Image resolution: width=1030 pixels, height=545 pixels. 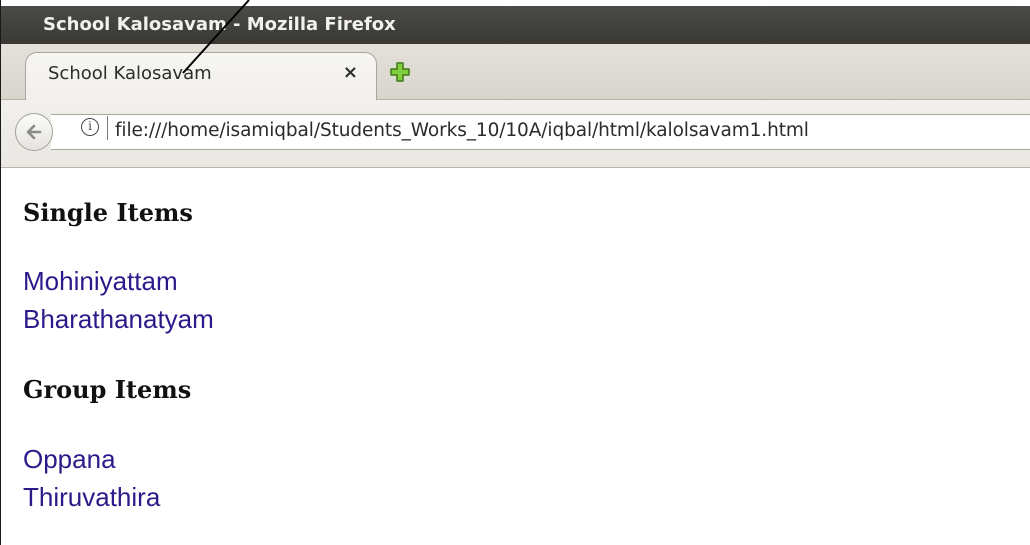 I want to click on list-item-bharathanatyam: Bharathanatyam, so click(x=118, y=319).